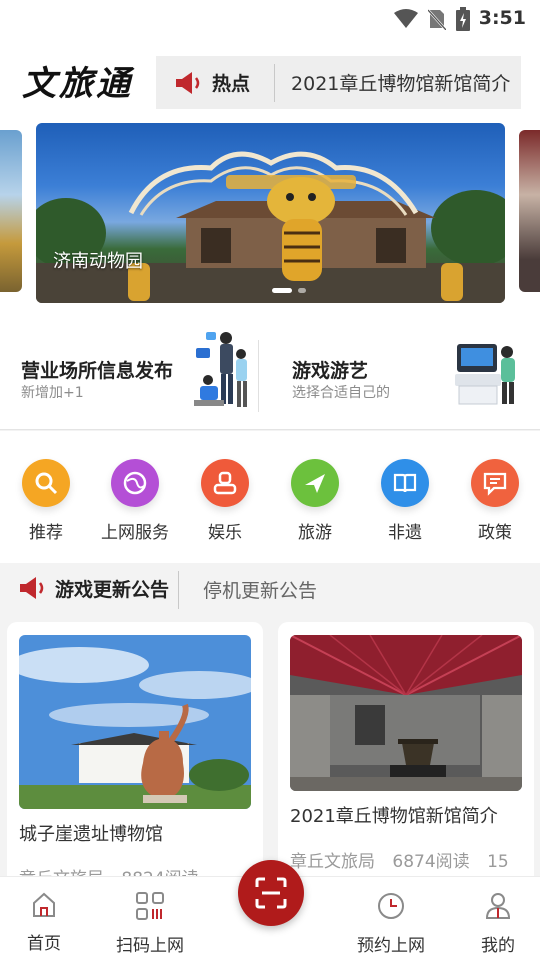 This screenshot has height=960, width=540. I want to click on search-icon, so click(46, 483).